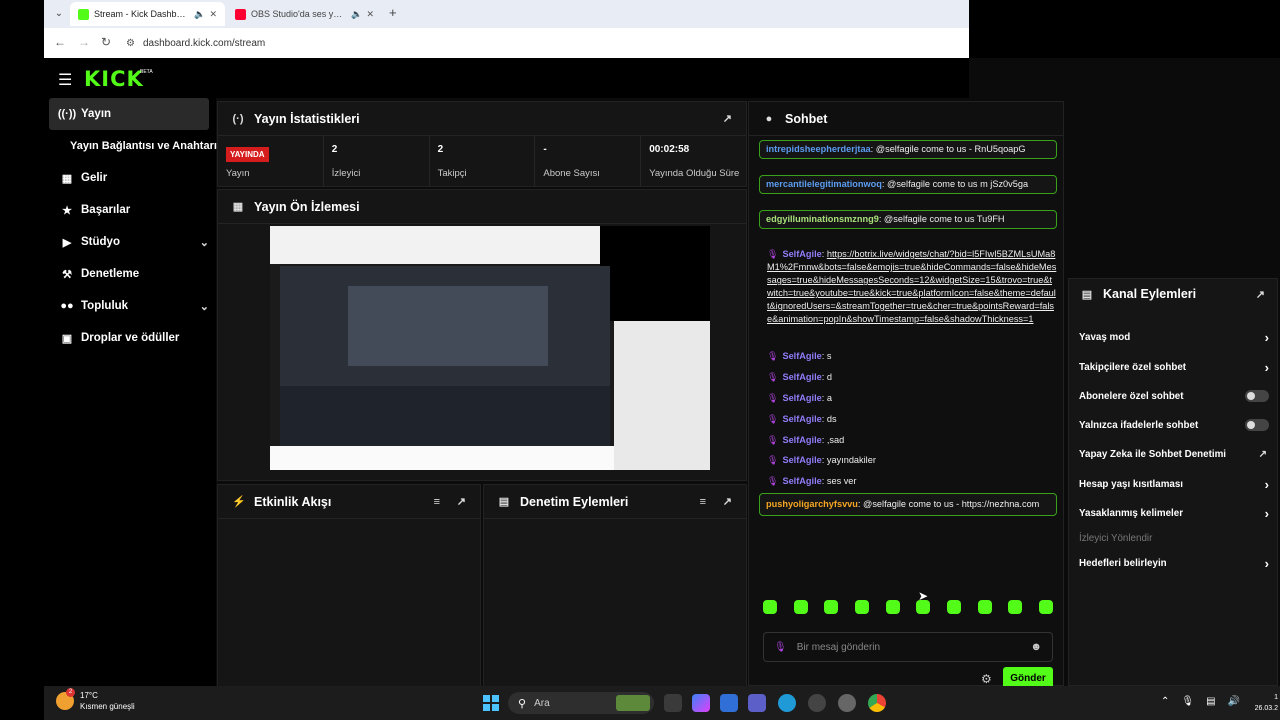 This screenshot has height=720, width=1280. Describe the element at coordinates (65, 80) in the screenshot. I see `menu-icon: ☰` at that location.